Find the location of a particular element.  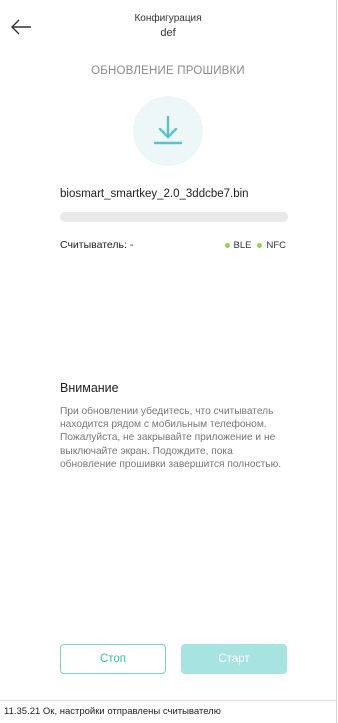

download-icon-badge is located at coordinates (168, 131).